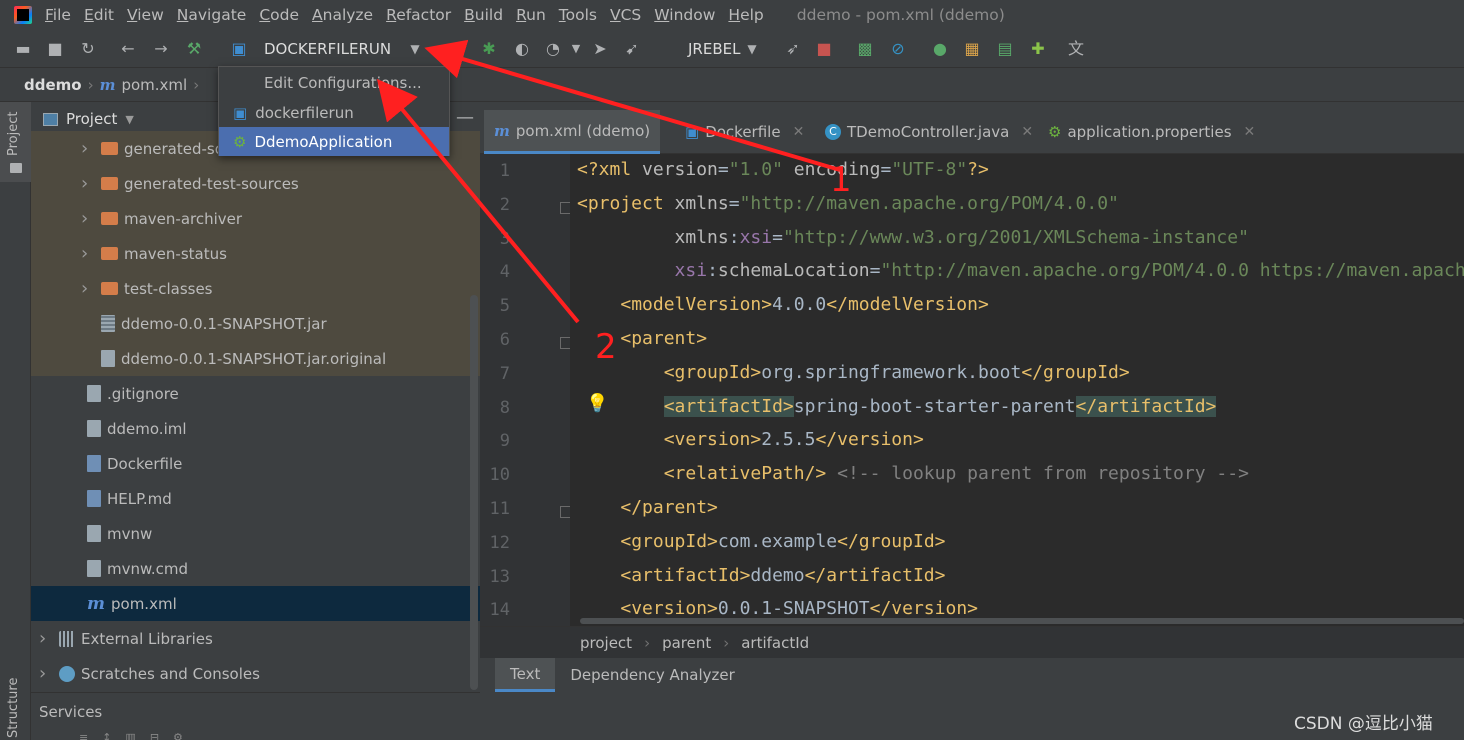 The width and height of the screenshot is (1464, 740). What do you see at coordinates (824, 49) in the screenshot?
I see `stop-icon: ■` at bounding box center [824, 49].